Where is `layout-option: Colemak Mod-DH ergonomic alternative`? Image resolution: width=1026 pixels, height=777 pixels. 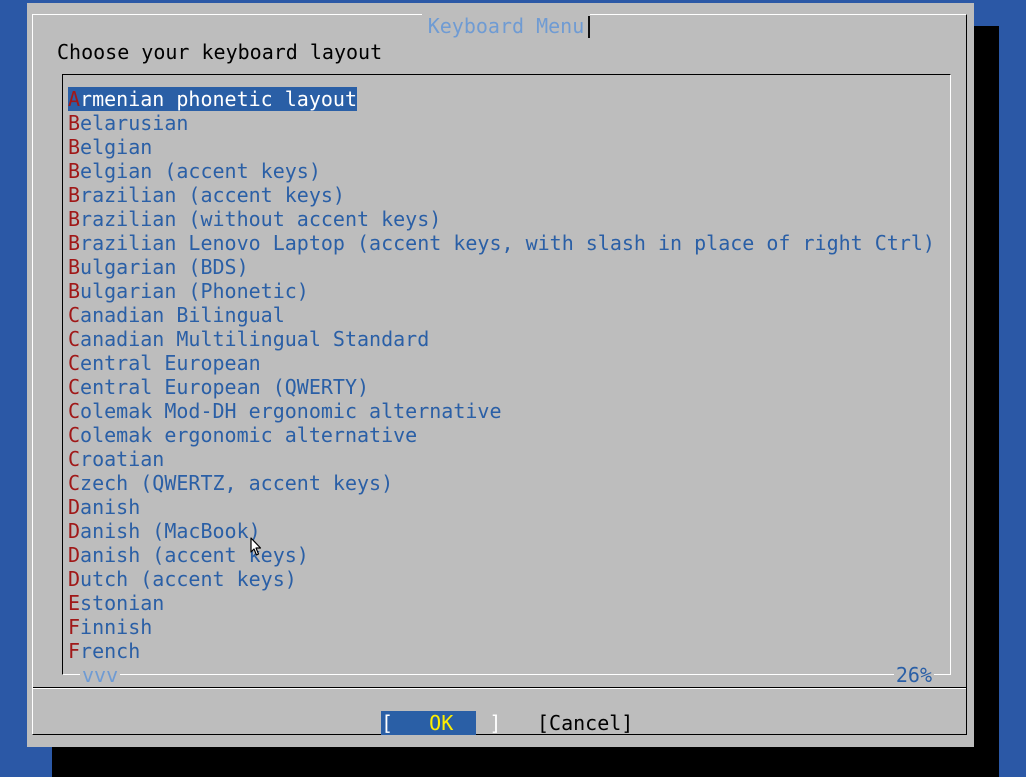 layout-option: Colemak Mod-DH ergonomic alternative is located at coordinates (501, 411).